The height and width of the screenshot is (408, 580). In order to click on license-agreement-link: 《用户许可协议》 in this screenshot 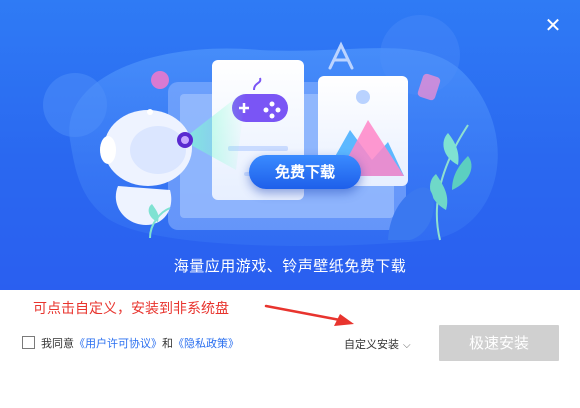, I will do `click(118, 343)`.